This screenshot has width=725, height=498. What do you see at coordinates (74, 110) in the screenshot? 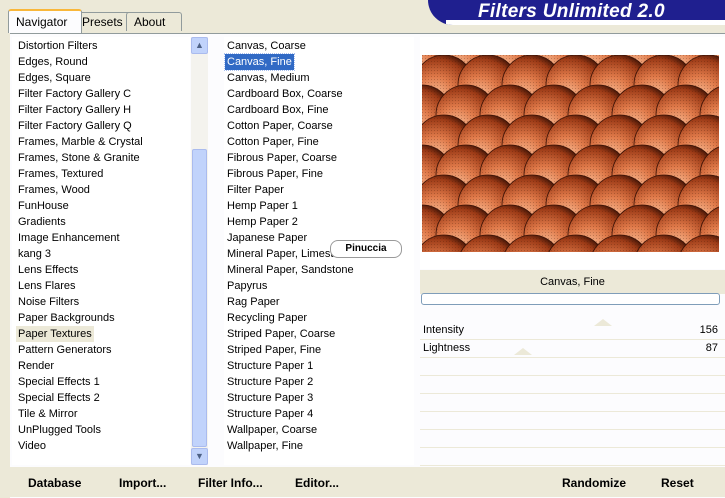
I see `category-list-item: Filter Factory Gallery H` at bounding box center [74, 110].